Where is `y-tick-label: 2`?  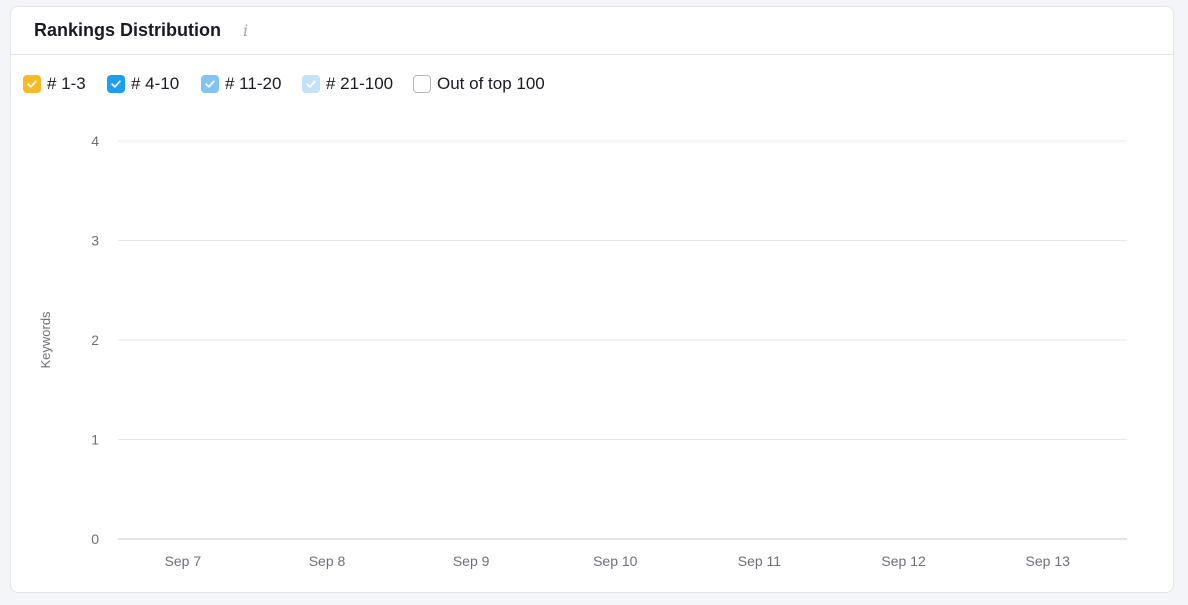
y-tick-label: 2 is located at coordinates (95, 340).